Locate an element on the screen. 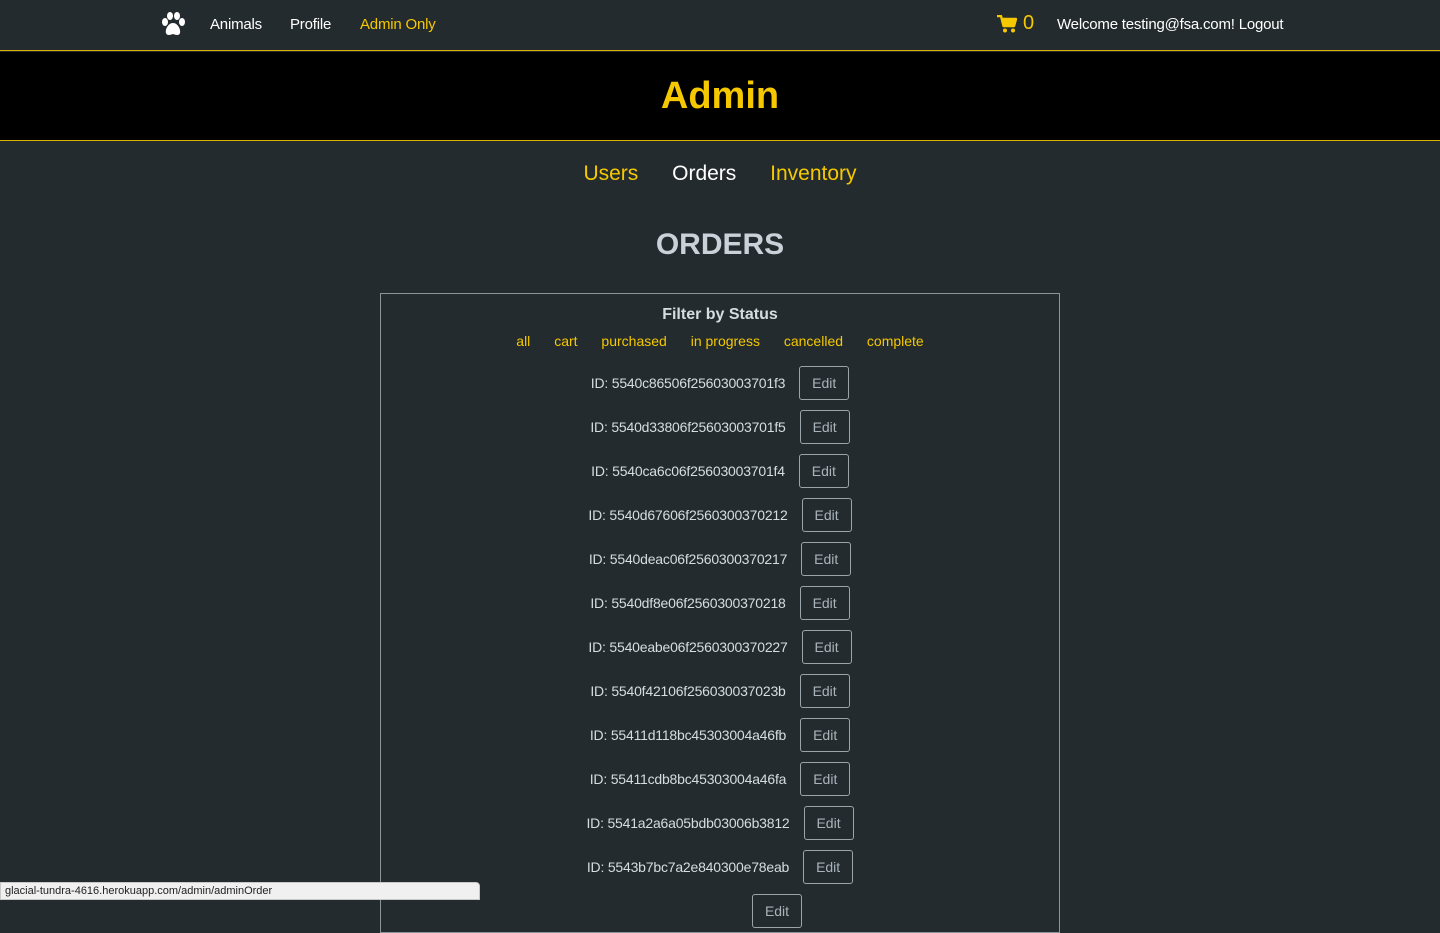 This screenshot has width=1440, height=933. filter-complete: complete is located at coordinates (895, 341).